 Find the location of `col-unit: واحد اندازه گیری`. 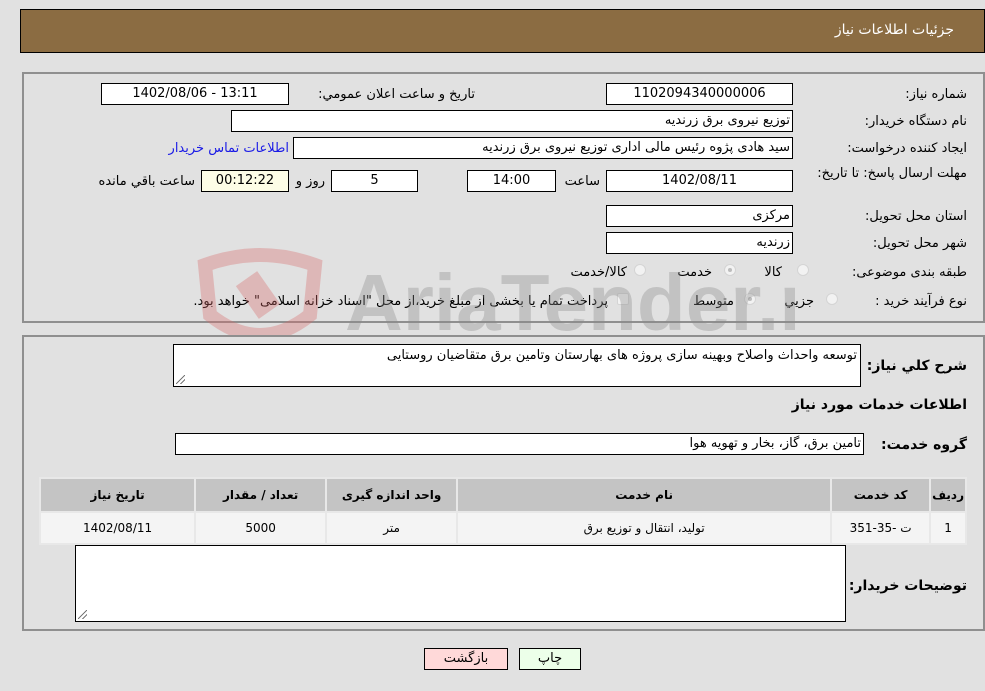

col-unit: واحد اندازه گیری is located at coordinates (392, 495).